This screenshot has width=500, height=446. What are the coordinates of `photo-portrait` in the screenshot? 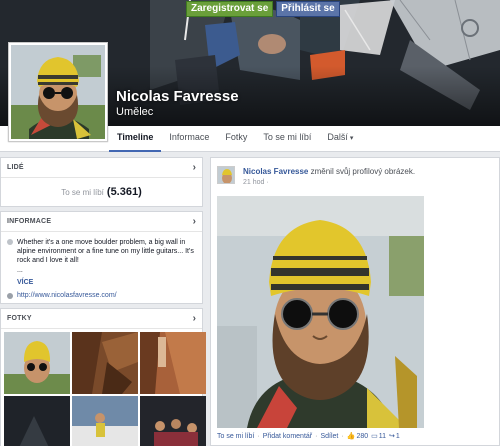 It's located at (37, 363).